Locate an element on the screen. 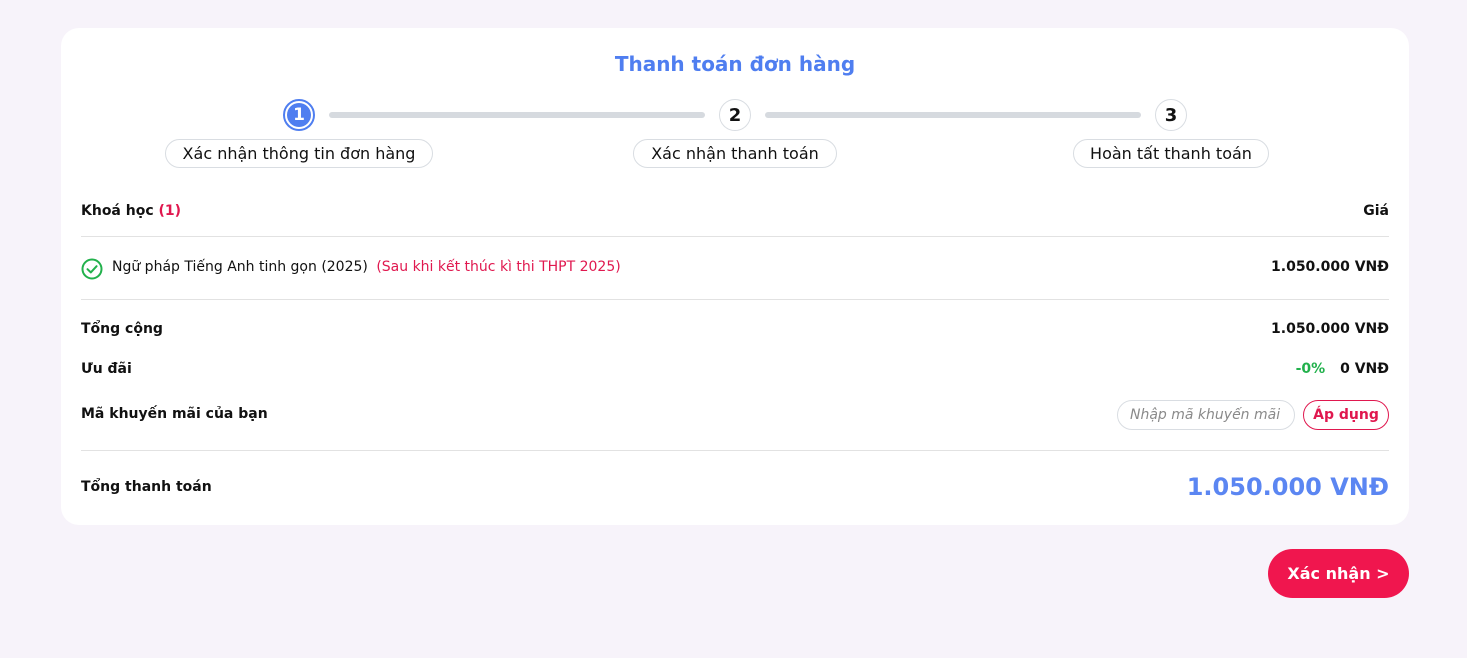 This screenshot has width=1467, height=658. step-1-label: Xác nhận thông tin đơn hàng is located at coordinates (299, 153).